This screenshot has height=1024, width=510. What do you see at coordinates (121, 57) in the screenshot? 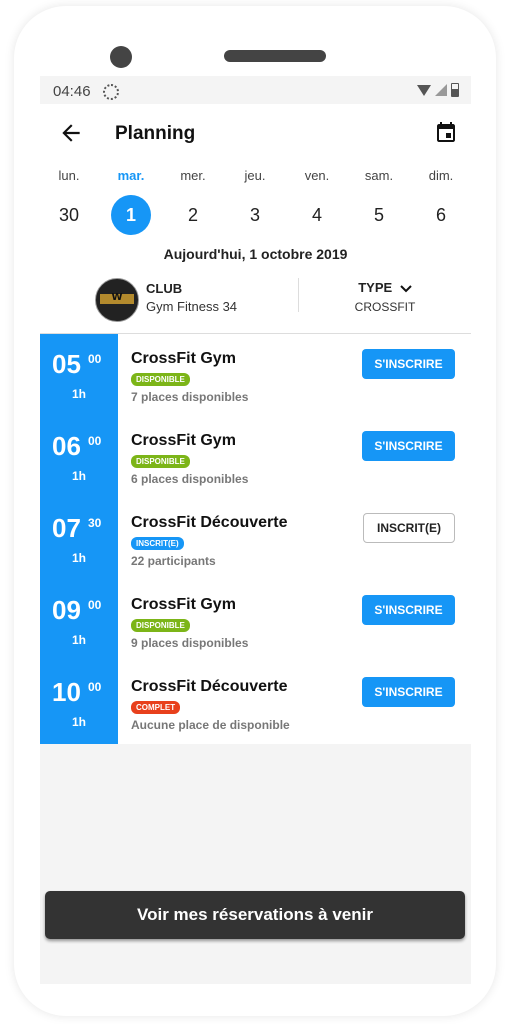
I see `front-camera` at bounding box center [121, 57].